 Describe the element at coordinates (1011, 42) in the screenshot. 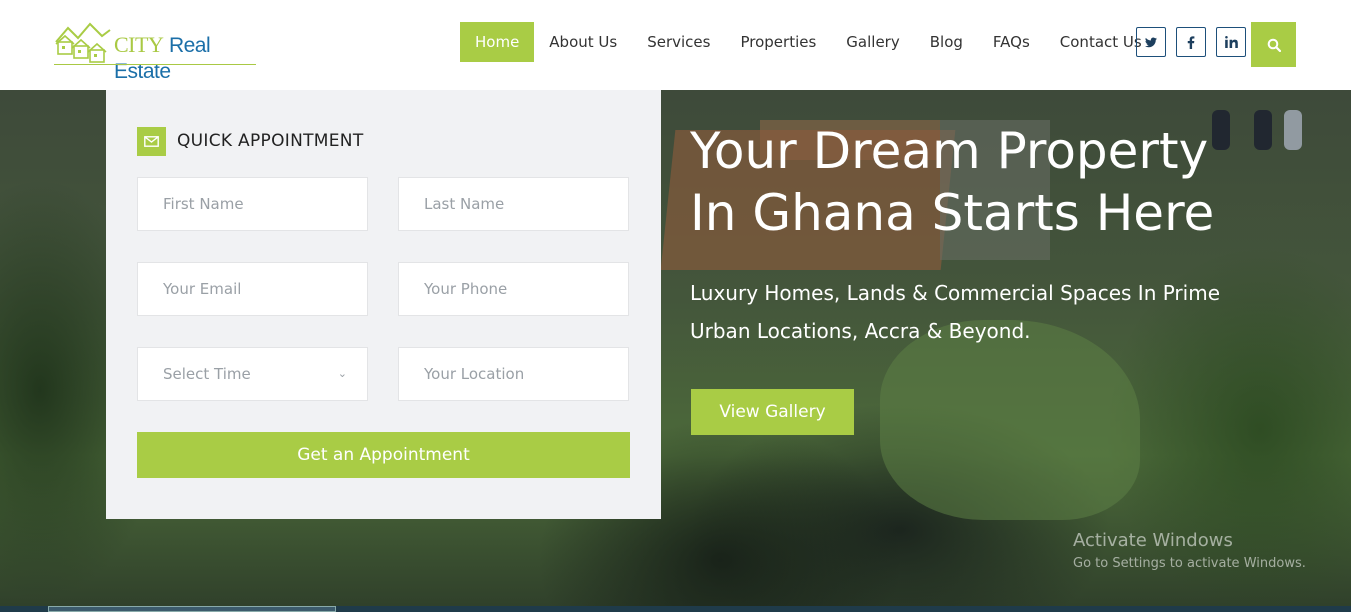

I see `nav-faqs: FAQs` at that location.